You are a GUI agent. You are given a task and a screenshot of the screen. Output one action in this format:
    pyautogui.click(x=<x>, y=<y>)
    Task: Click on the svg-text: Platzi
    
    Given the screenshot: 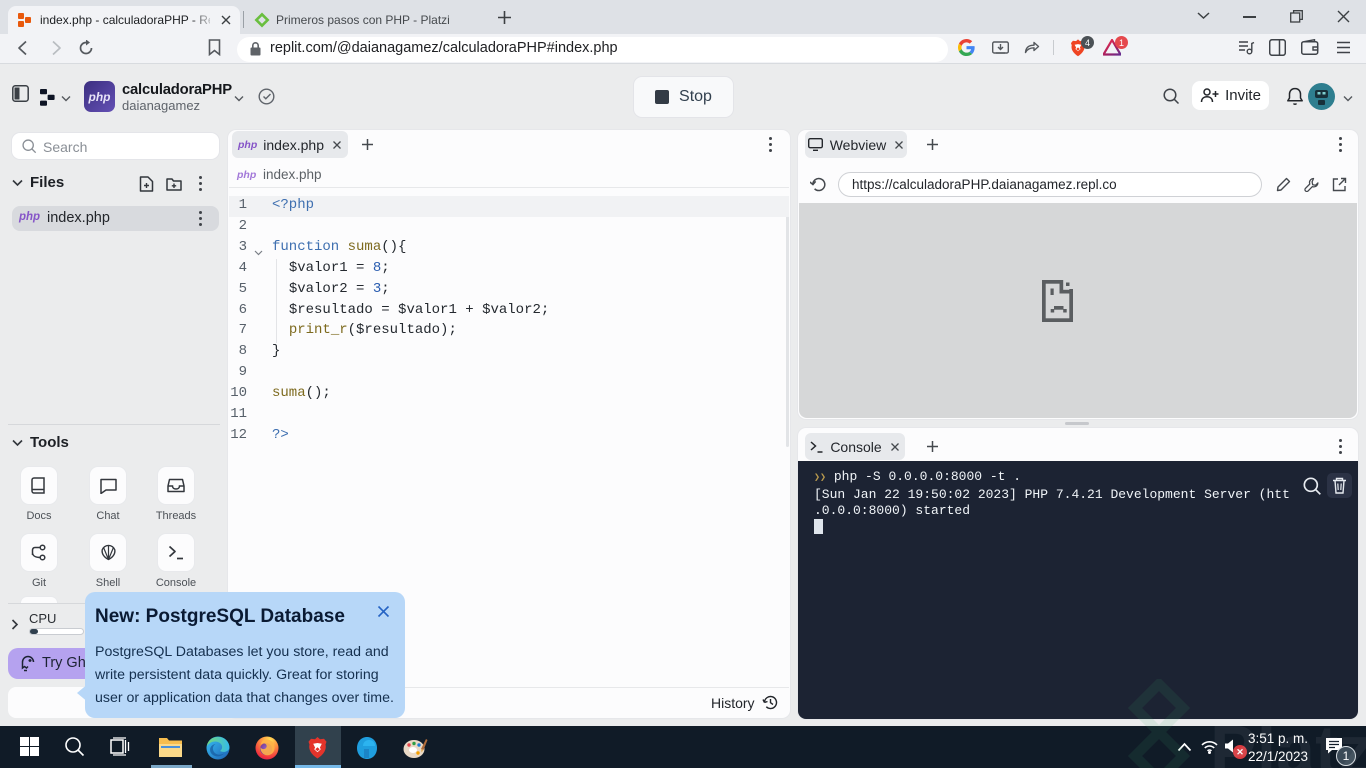 What is the action you would take?
    pyautogui.click(x=1288, y=739)
    